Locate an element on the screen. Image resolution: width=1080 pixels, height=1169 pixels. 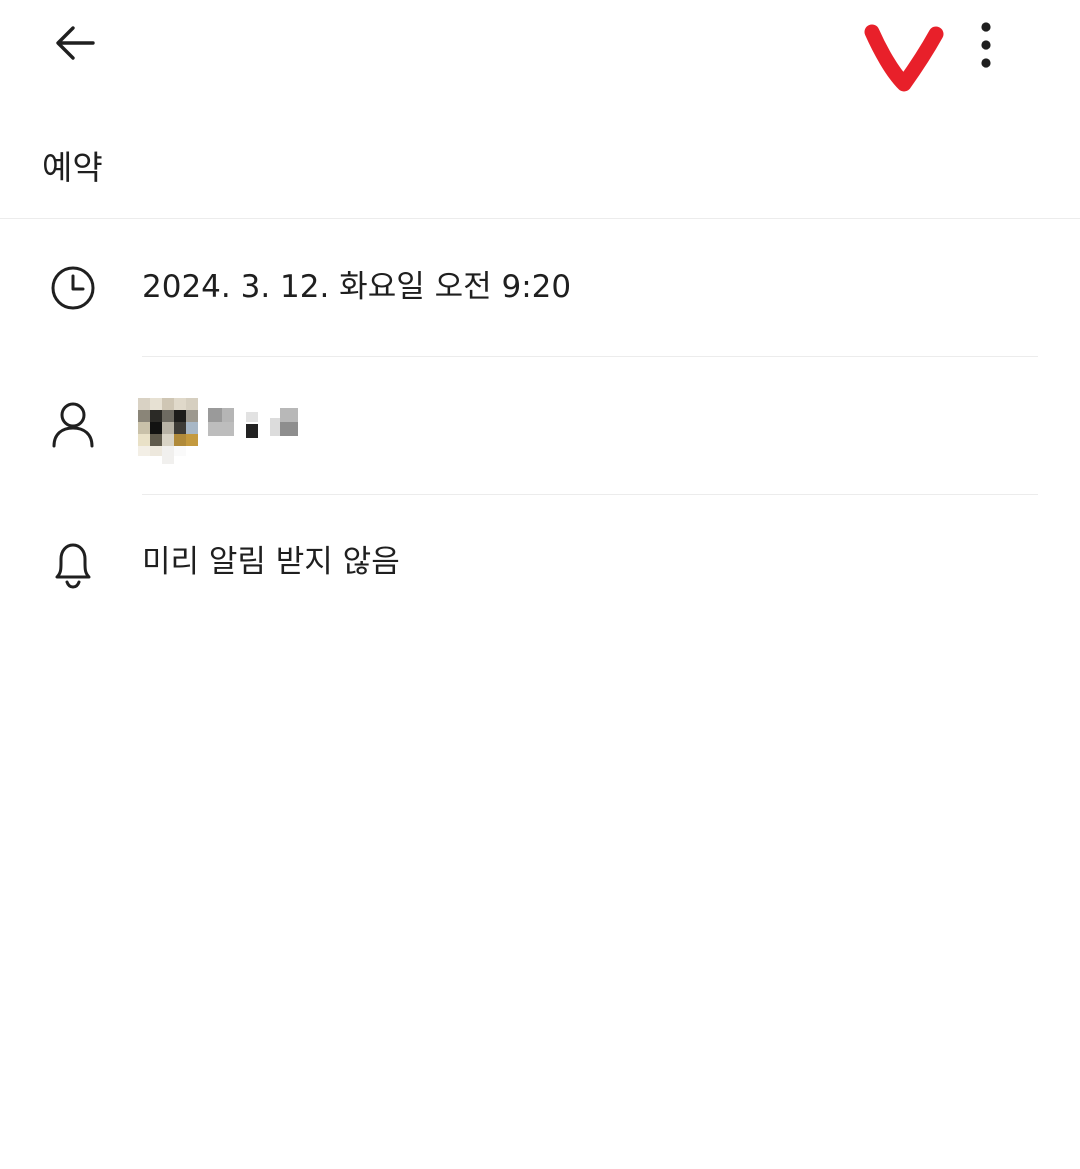
arrow-left-icon is located at coordinates (75, 45).